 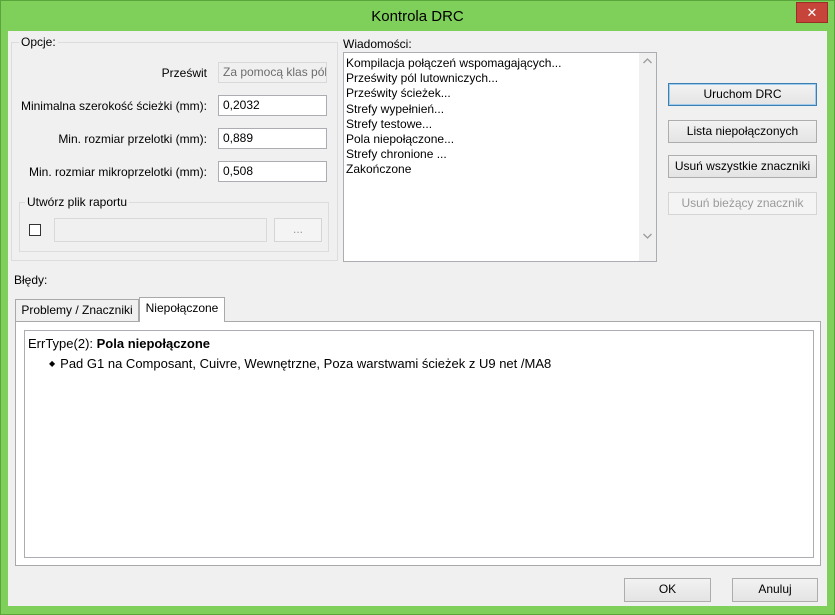 I want to click on report-legend: Utwórz plik raportu, so click(x=77, y=202).